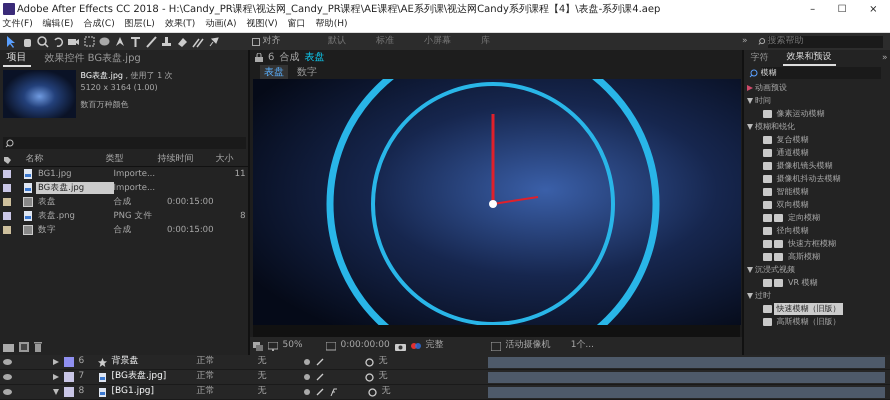 The width and height of the screenshot is (890, 400). I want to click on more-panels-button: », so click(885, 59).